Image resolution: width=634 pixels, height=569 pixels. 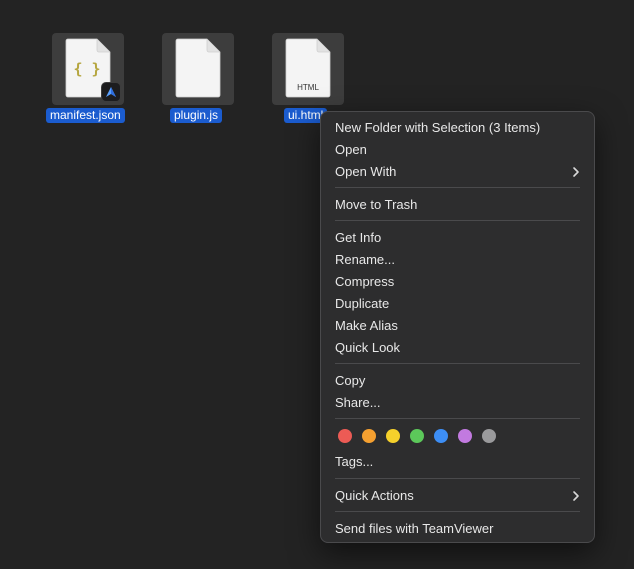 I want to click on menu-item-get-info: Get Info, so click(x=457, y=238).